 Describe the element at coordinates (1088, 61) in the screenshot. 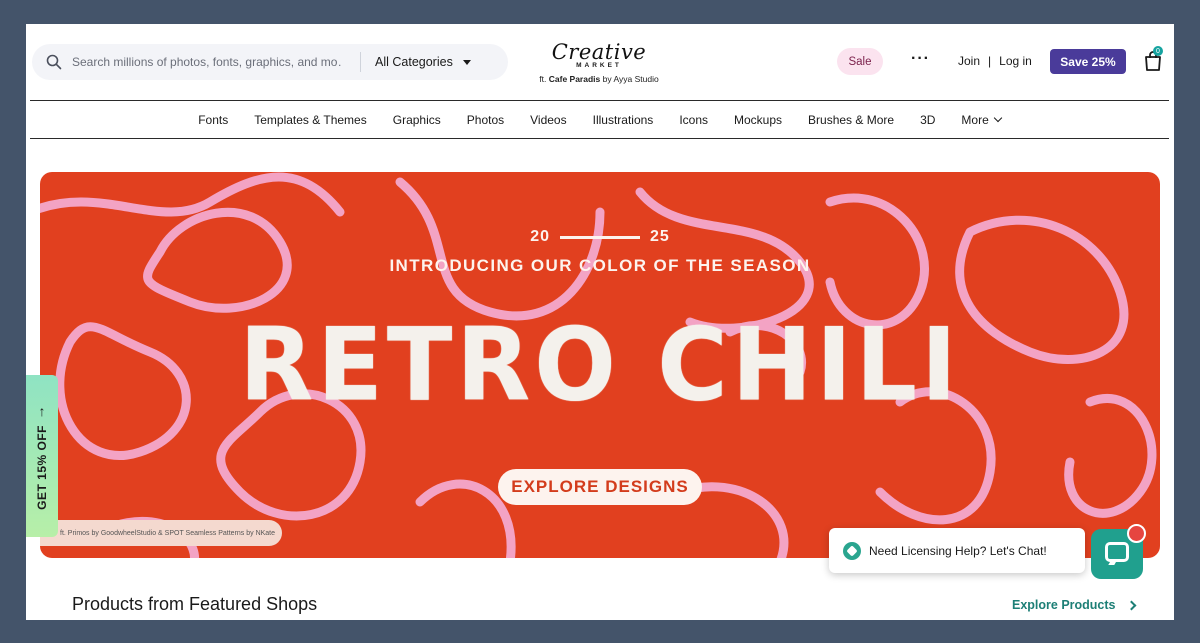

I see `save-button: Save 25%` at that location.